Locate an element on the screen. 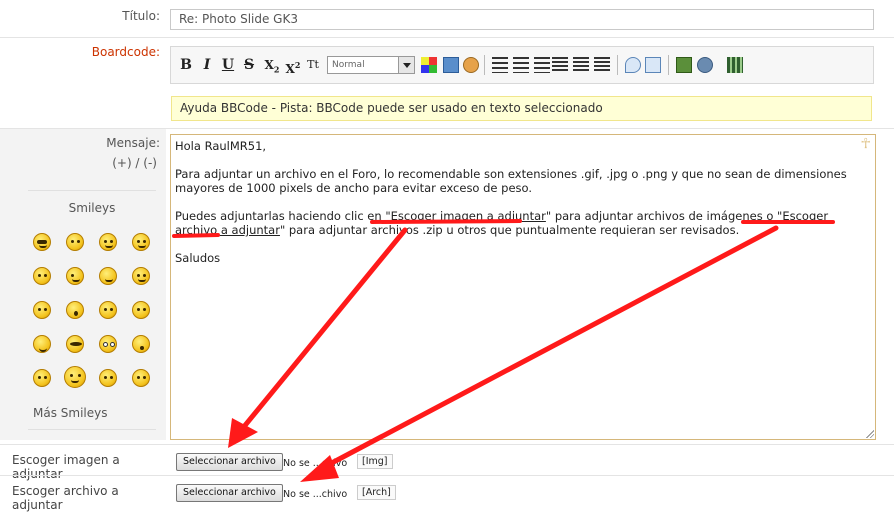 The height and width of the screenshot is (512, 894). no-file-image: No se ...chivo is located at coordinates (315, 463).